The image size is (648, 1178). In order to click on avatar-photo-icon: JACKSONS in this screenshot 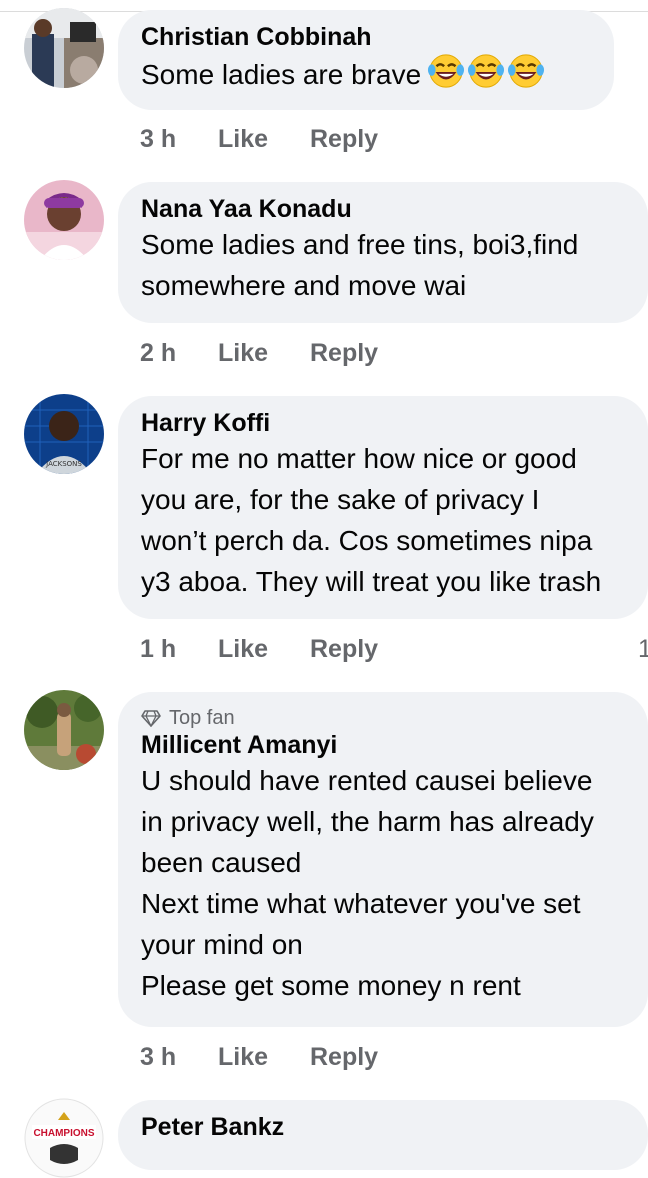, I will do `click(64, 434)`.